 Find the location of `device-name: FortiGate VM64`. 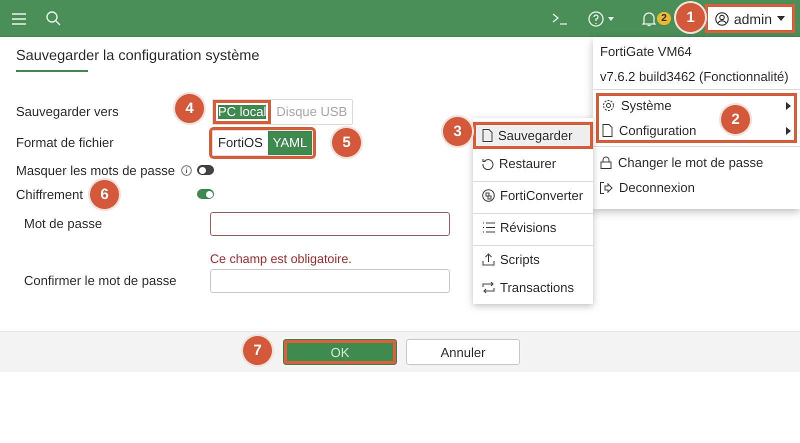

device-name: FortiGate VM64 is located at coordinates (646, 52).